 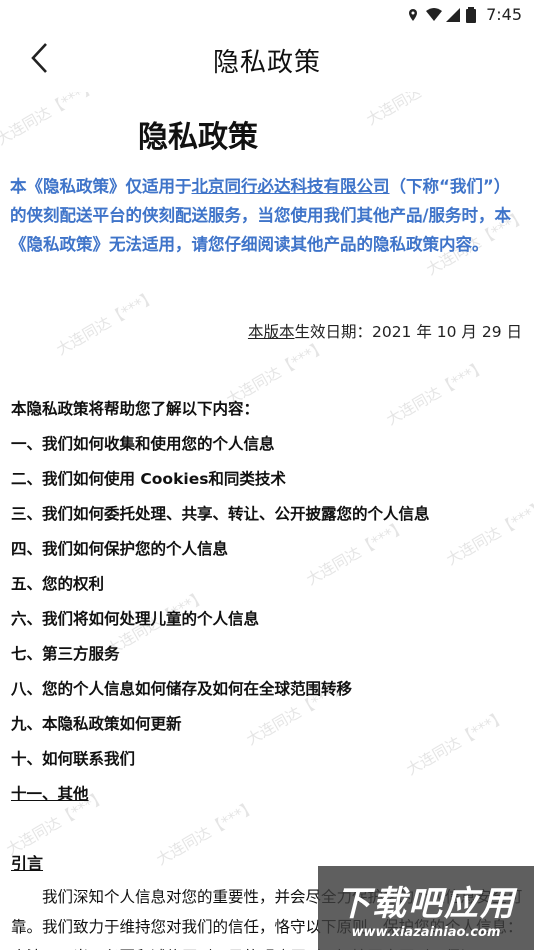 What do you see at coordinates (101, 186) in the screenshot?
I see `intro-prefix: 本《隐私政策》仅适用于` at bounding box center [101, 186].